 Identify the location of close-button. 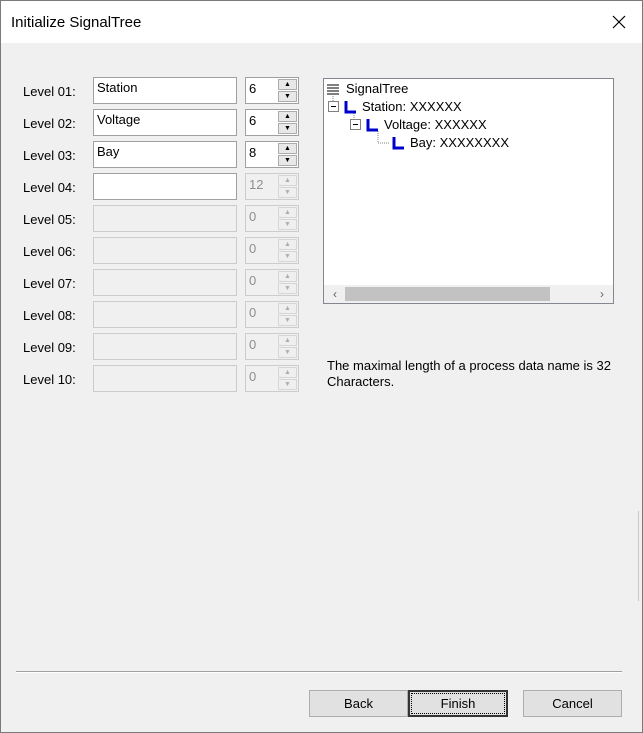
(619, 22).